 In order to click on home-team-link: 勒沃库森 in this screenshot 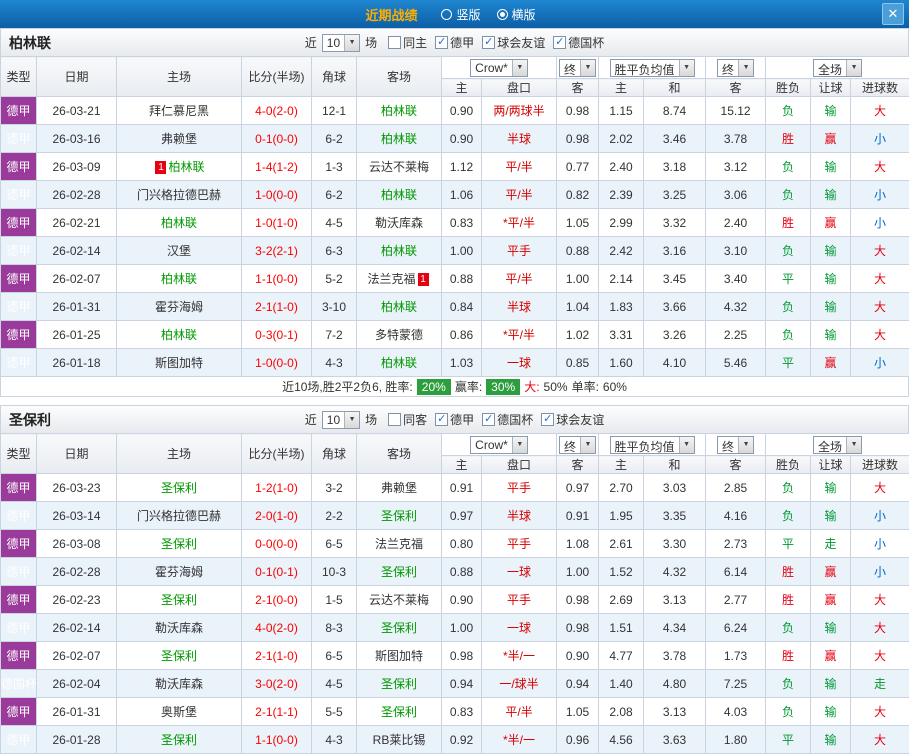, I will do `click(179, 628)`.